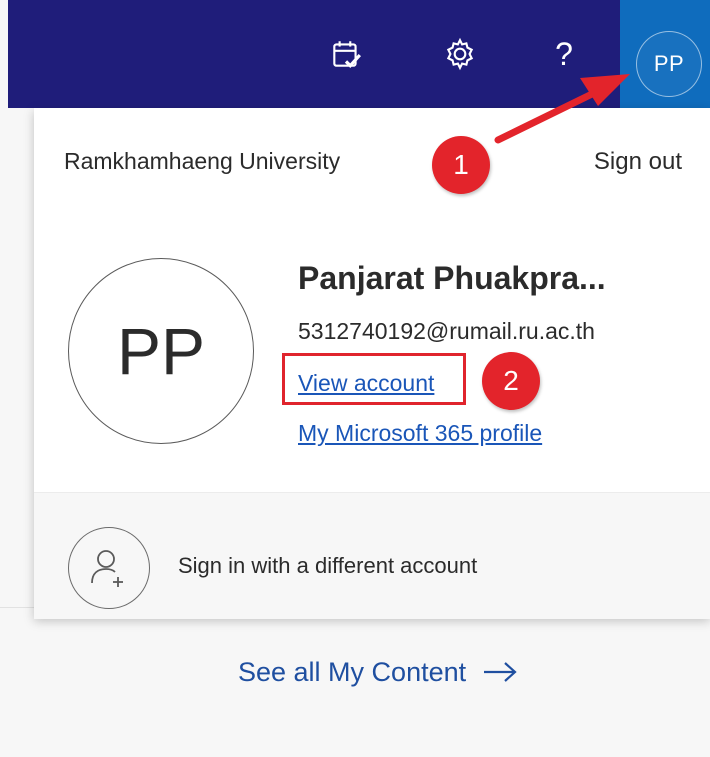 This screenshot has width=710, height=757. What do you see at coordinates (446, 331) in the screenshot?
I see `user-email: 5312740192@rumail.ru.ac.th` at bounding box center [446, 331].